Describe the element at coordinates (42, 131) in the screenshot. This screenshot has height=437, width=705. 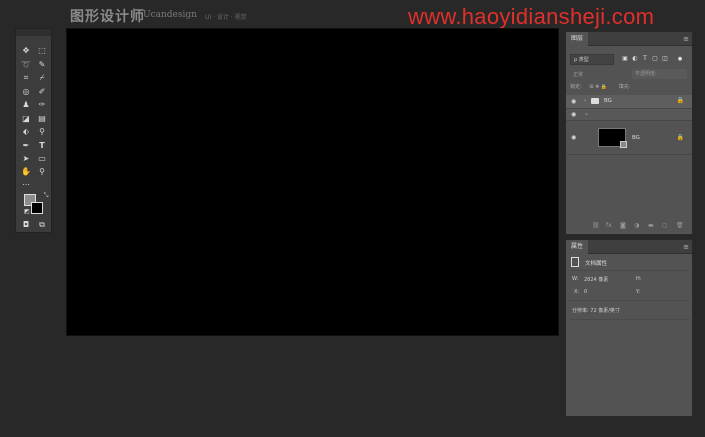
I see `dodge-tool-icon: ⚲` at that location.